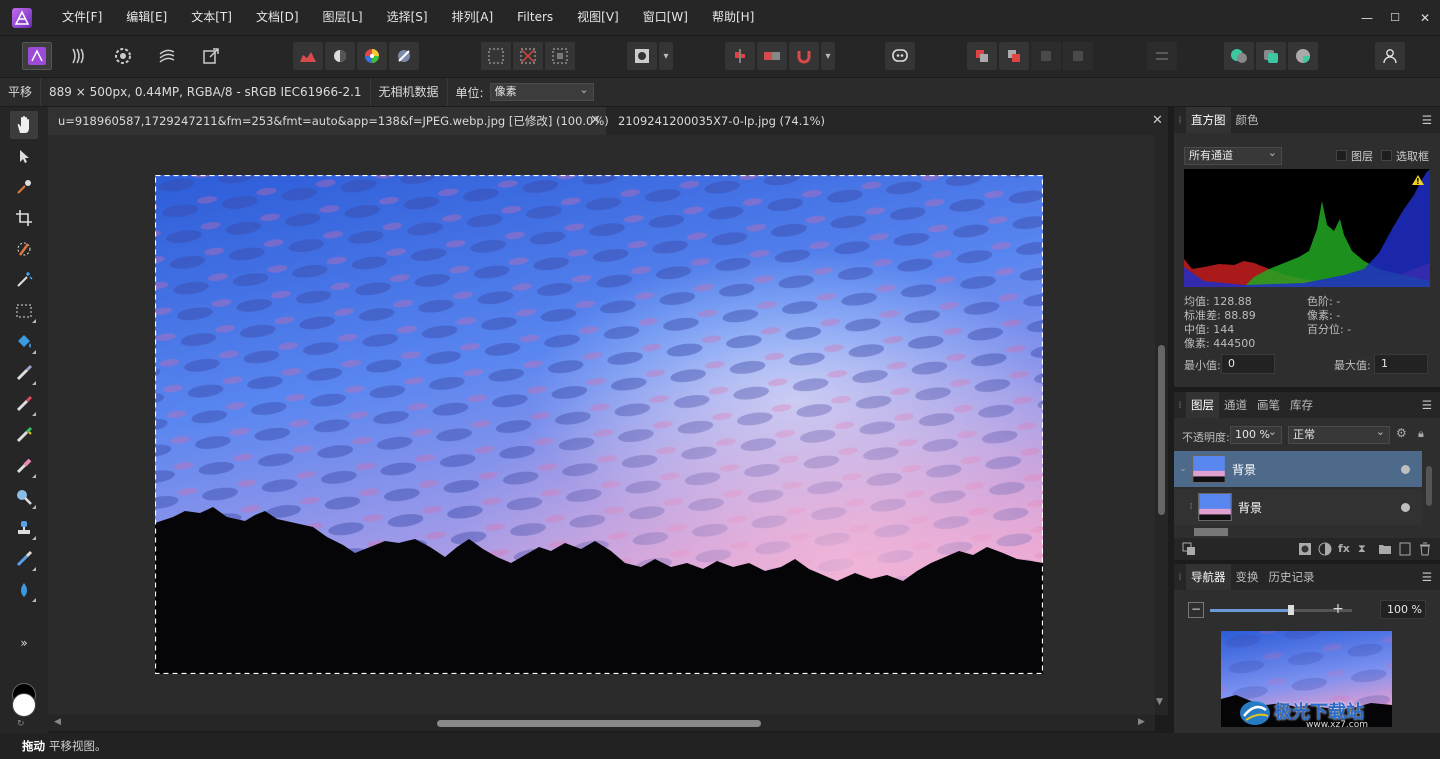  Describe the element at coordinates (24, 590) in the screenshot. I see `blur-tool` at that location.